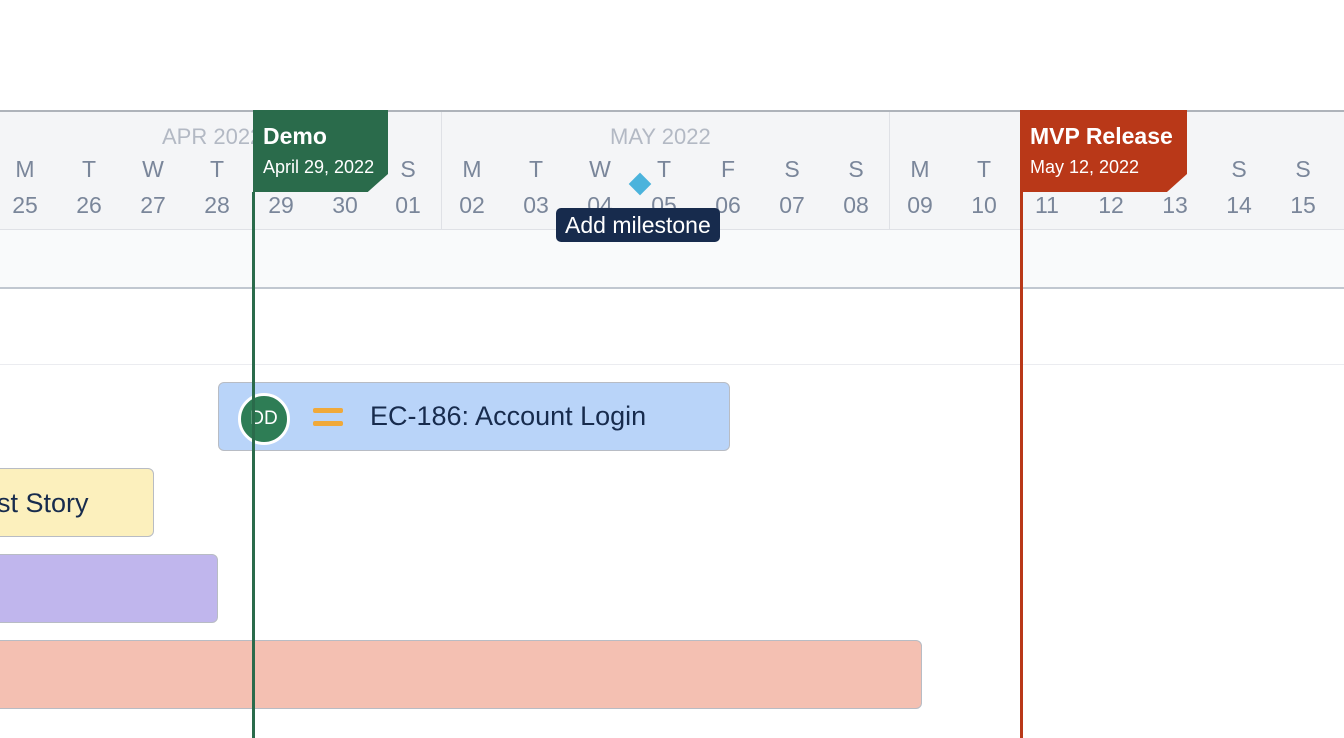  Describe the element at coordinates (281, 205) in the screenshot. I see `day-number-label: 29` at that location.